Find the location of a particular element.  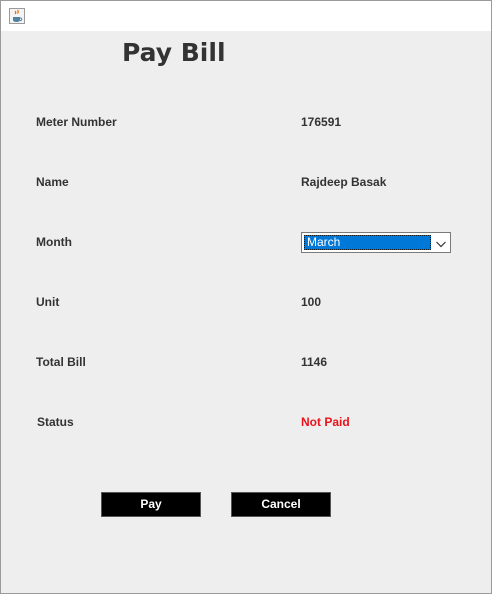

status-label: Status is located at coordinates (55, 422).